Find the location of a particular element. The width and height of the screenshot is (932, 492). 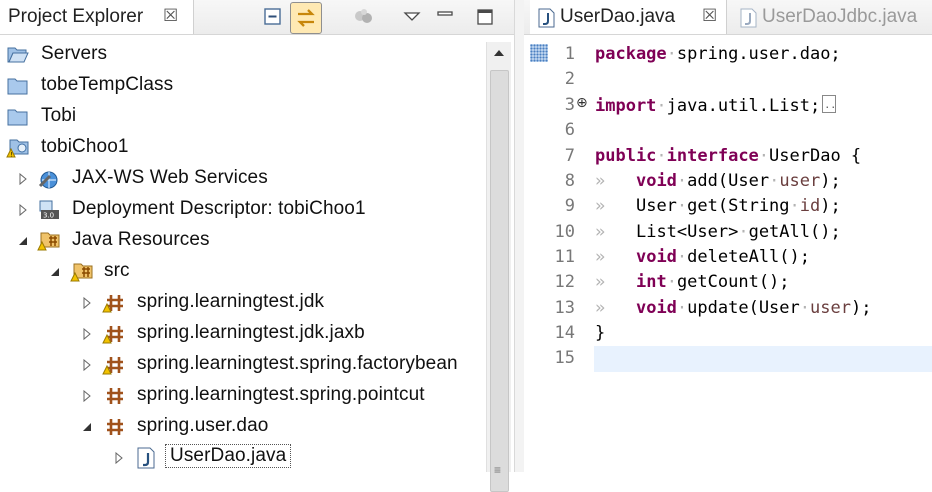

tree-item-label: Servers is located at coordinates (74, 53).